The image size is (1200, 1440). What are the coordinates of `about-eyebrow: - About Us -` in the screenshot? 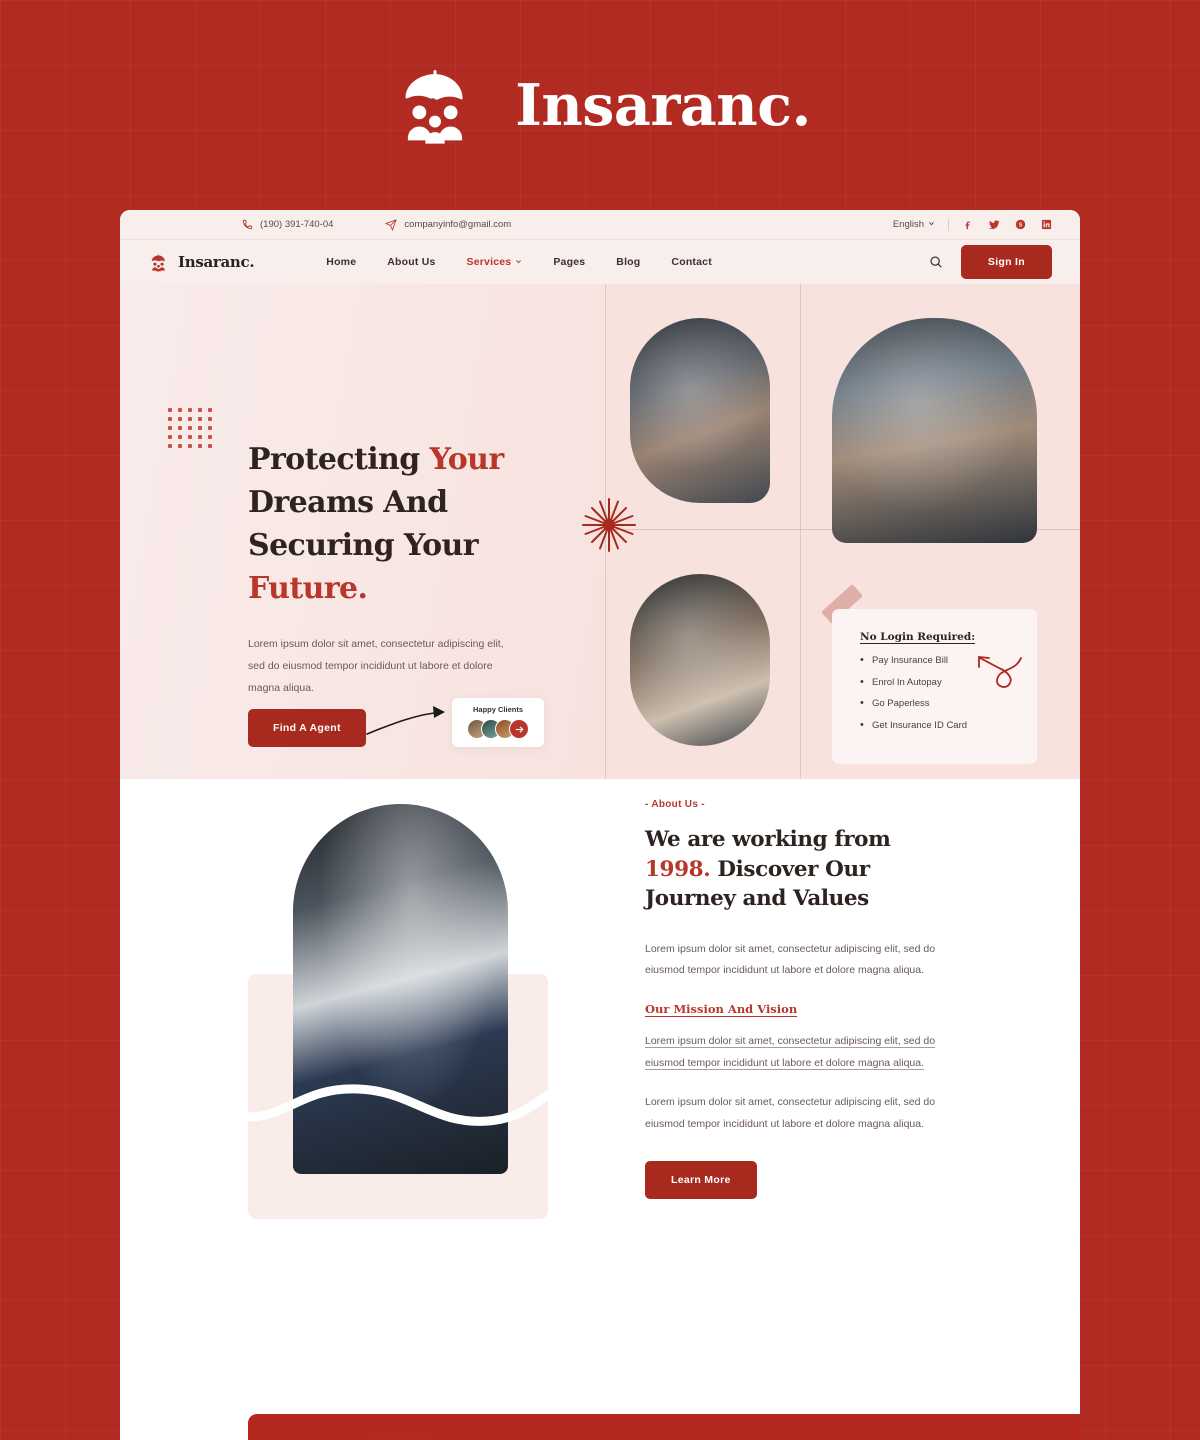 It's located at (675, 804).